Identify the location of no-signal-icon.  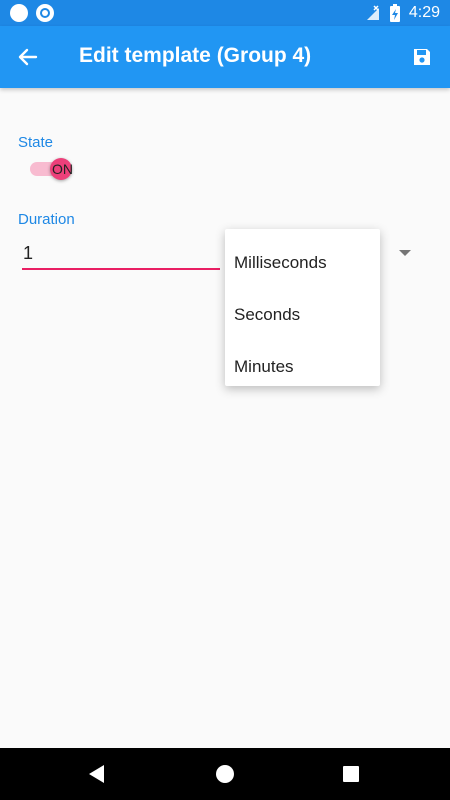
(372, 12).